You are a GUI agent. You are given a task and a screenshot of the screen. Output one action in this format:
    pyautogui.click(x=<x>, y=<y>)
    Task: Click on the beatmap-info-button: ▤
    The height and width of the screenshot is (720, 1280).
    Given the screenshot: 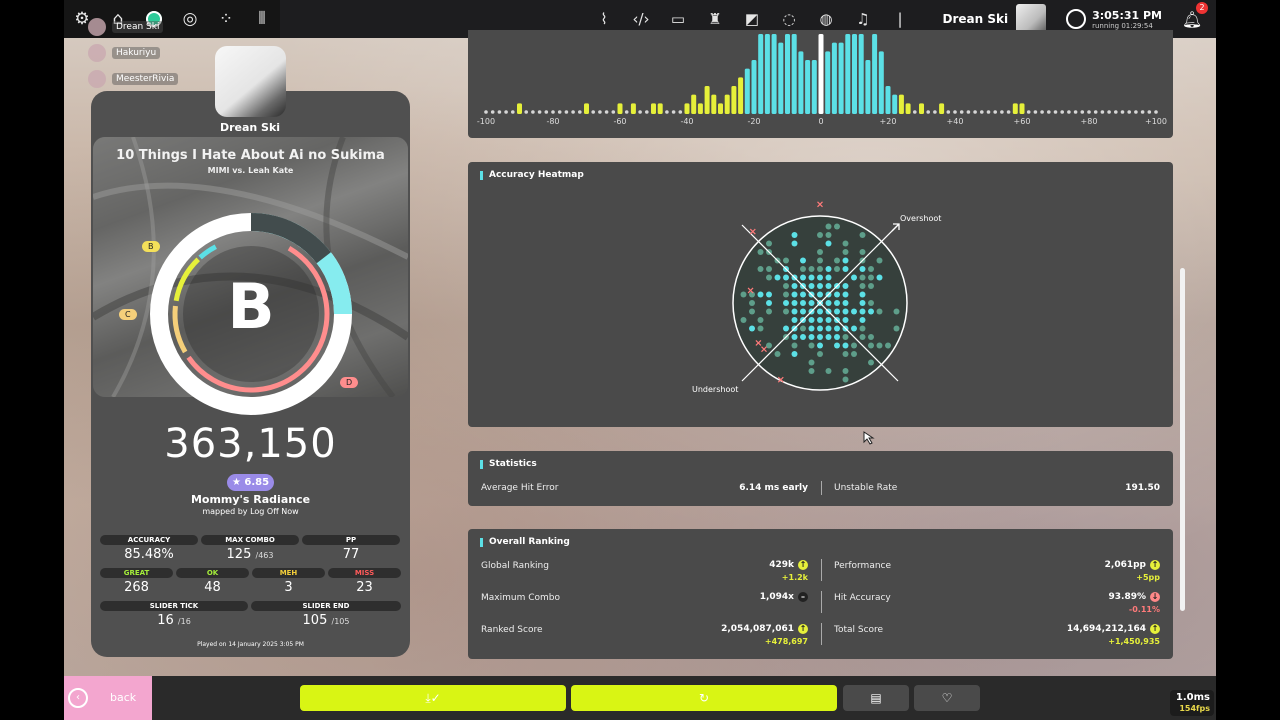 What is the action you would take?
    pyautogui.click(x=876, y=698)
    